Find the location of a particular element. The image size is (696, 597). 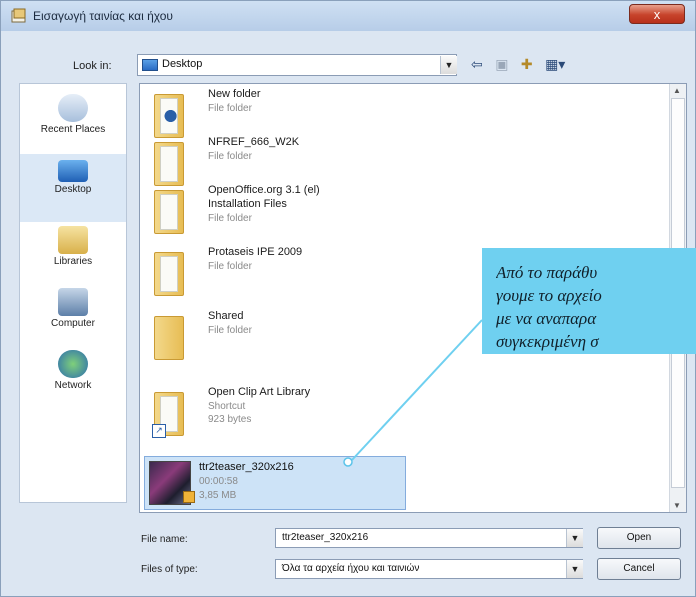

callout-line: με να αναπαρα is located at coordinates (546, 318).